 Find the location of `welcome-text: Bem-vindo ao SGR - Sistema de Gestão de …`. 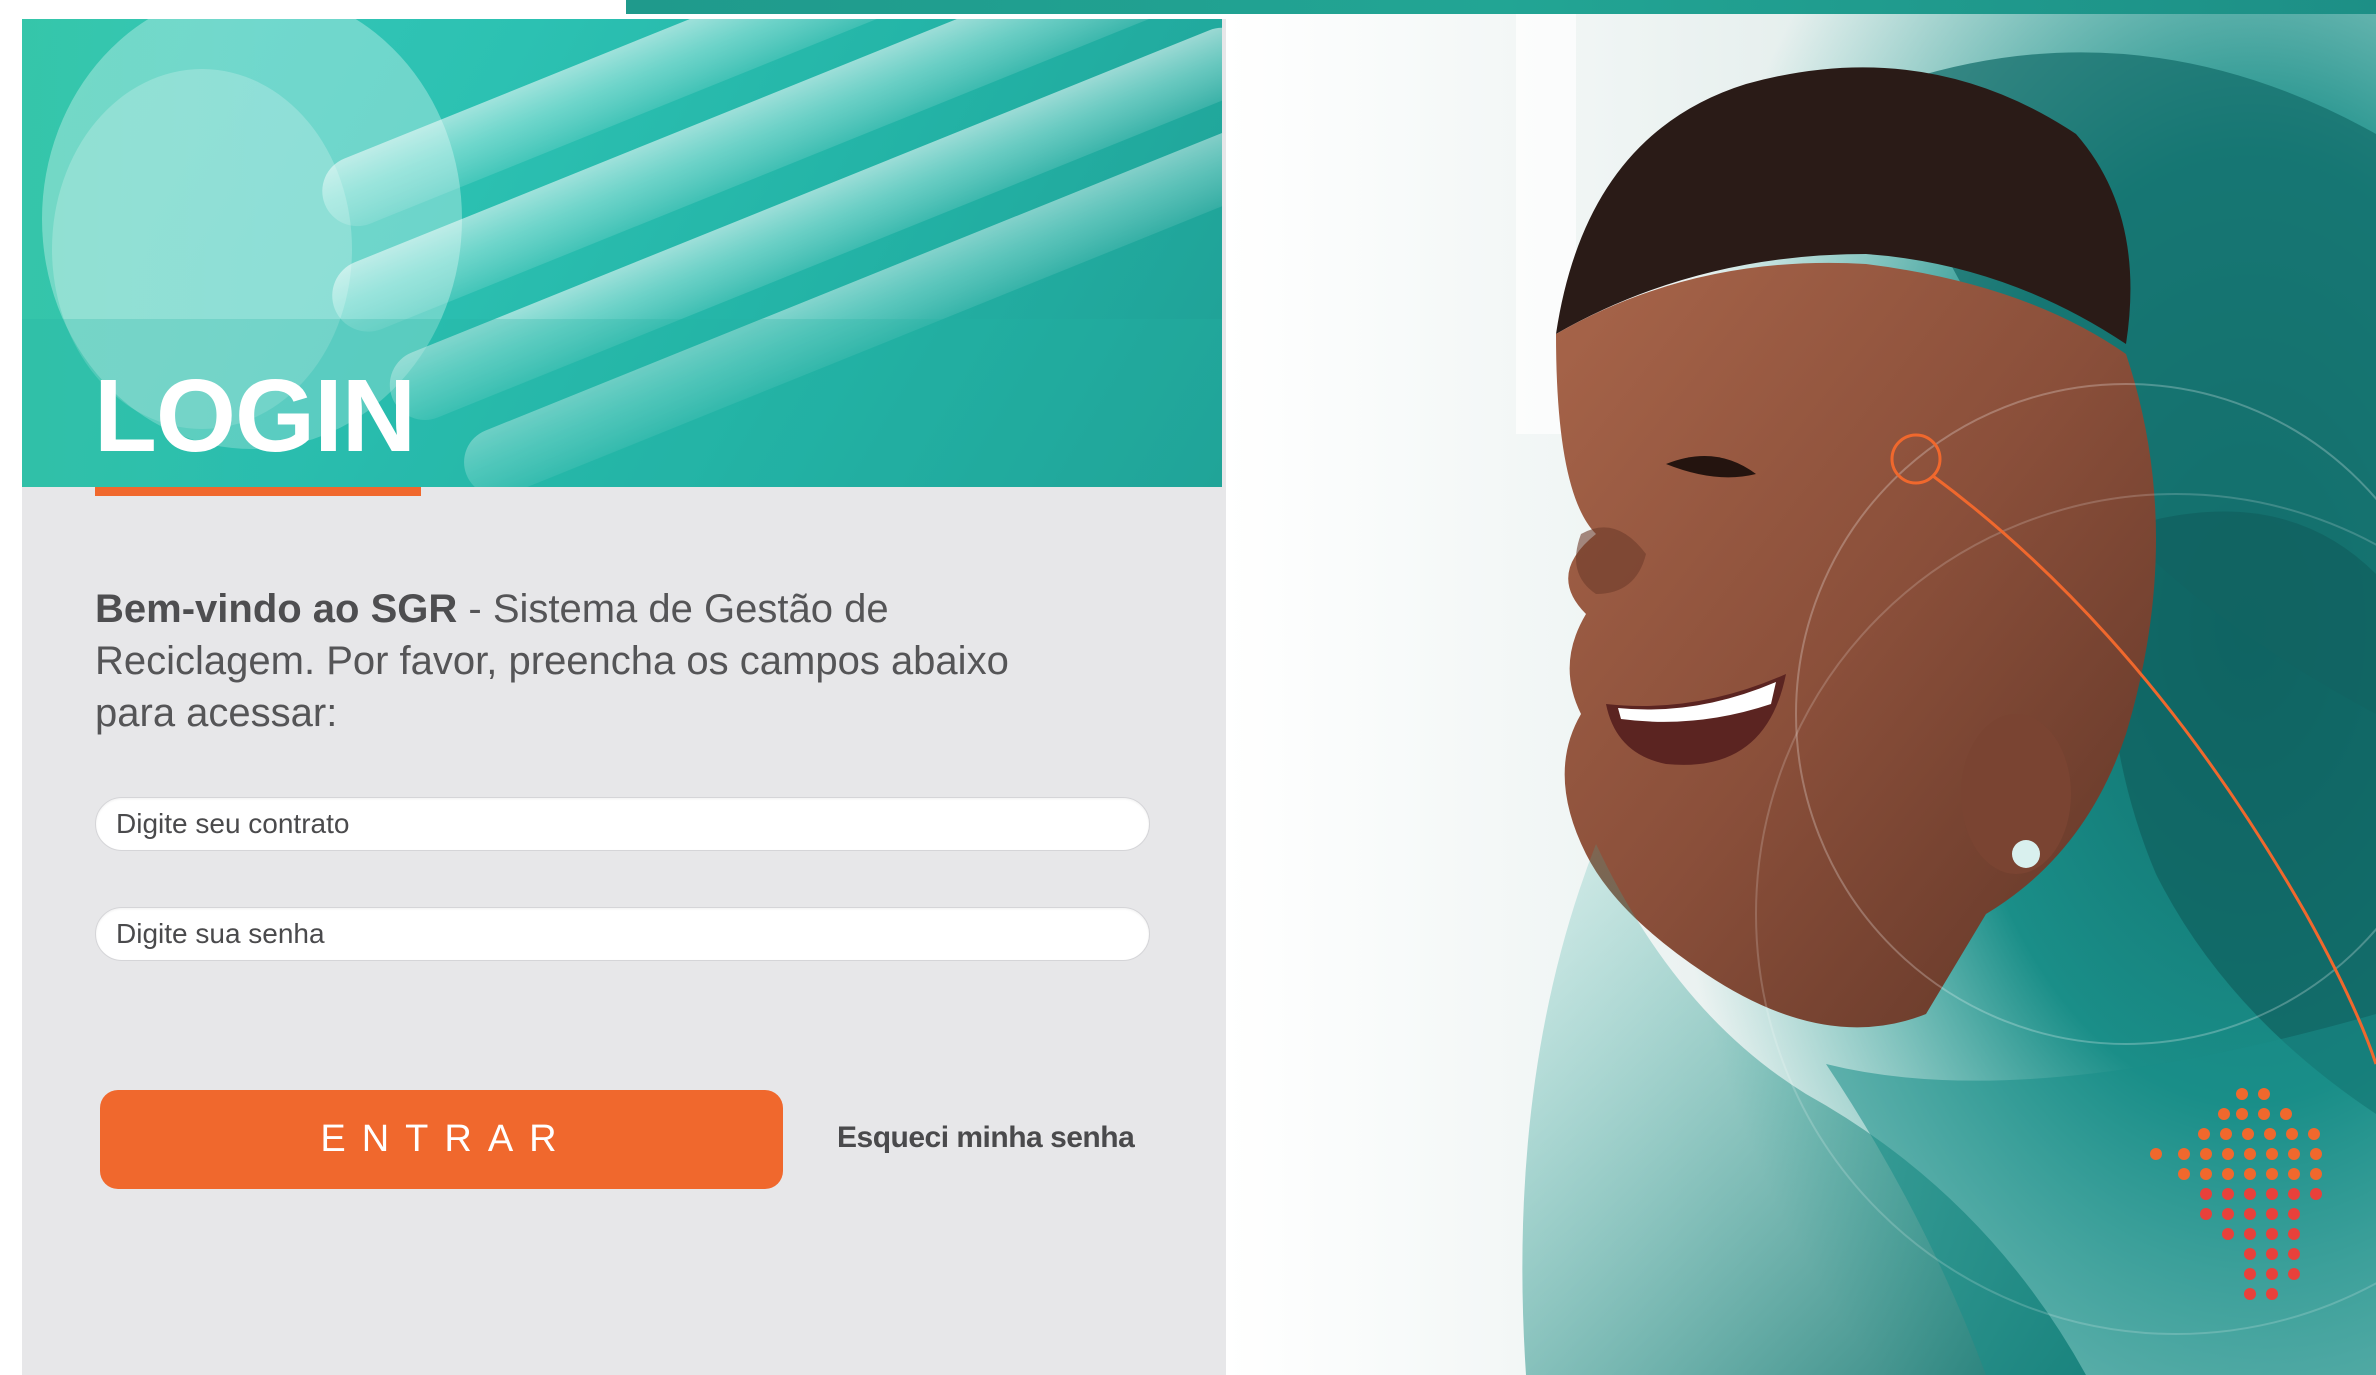

welcome-text: Bem-vindo ao SGR - Sistema de Gestão de … is located at coordinates (565, 661).